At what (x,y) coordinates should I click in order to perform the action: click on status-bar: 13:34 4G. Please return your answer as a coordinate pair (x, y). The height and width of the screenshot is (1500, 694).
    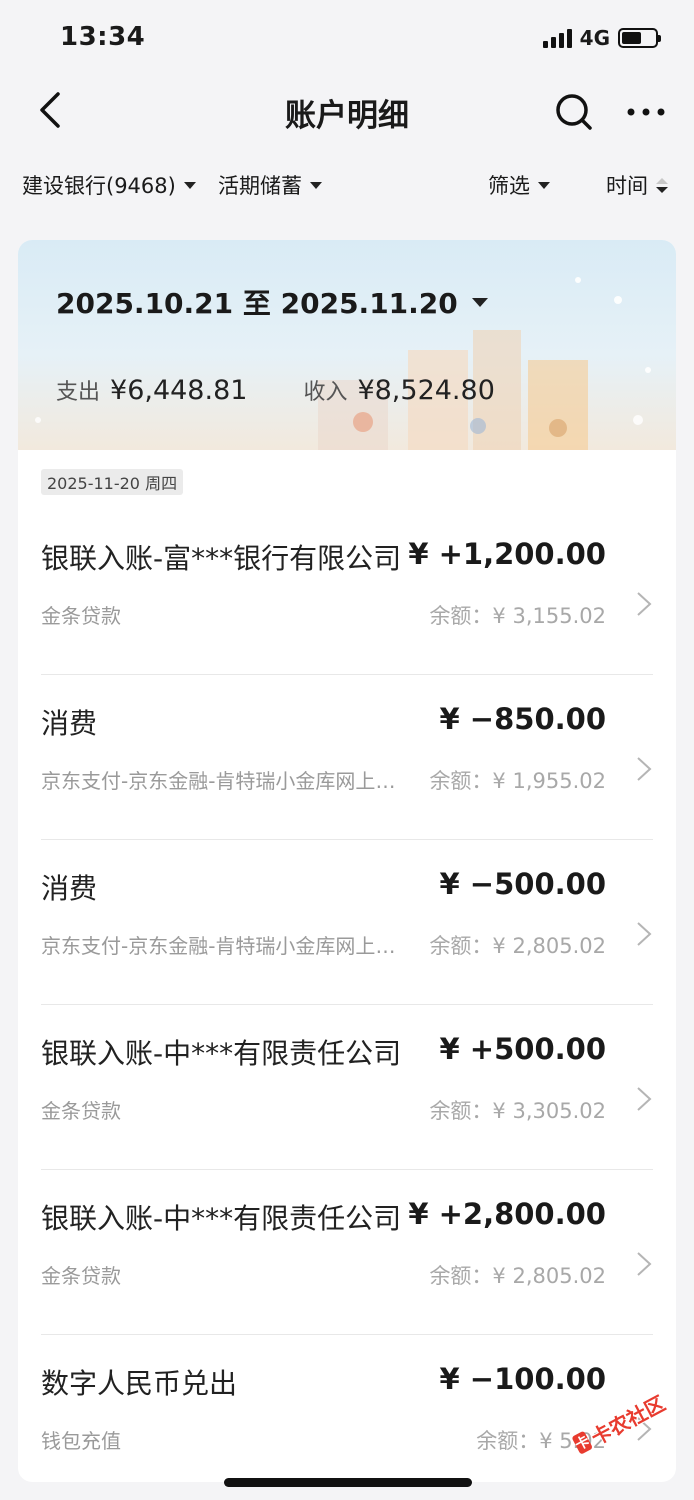
    Looking at the image, I should click on (347, 38).